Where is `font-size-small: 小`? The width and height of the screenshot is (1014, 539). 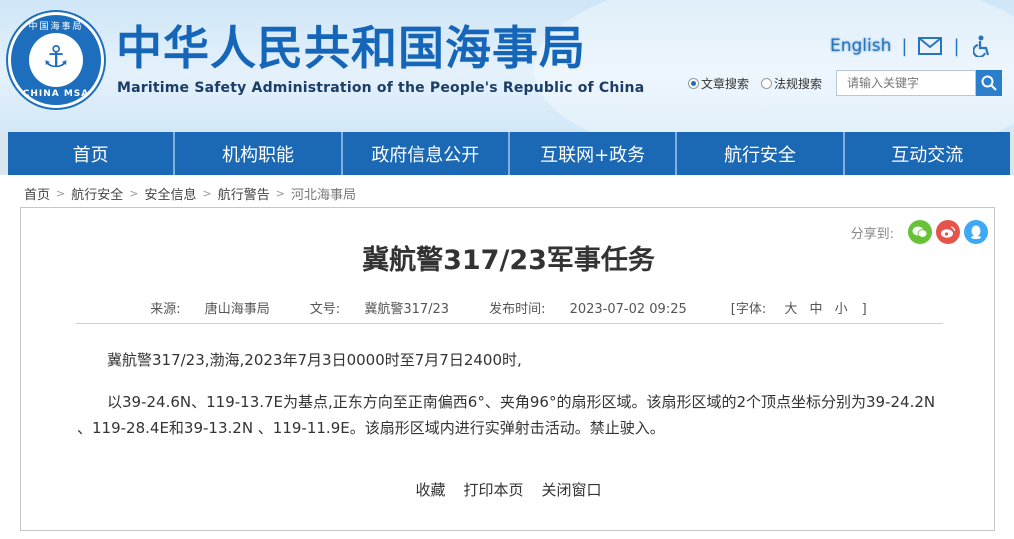
font-size-small: 小 is located at coordinates (841, 309).